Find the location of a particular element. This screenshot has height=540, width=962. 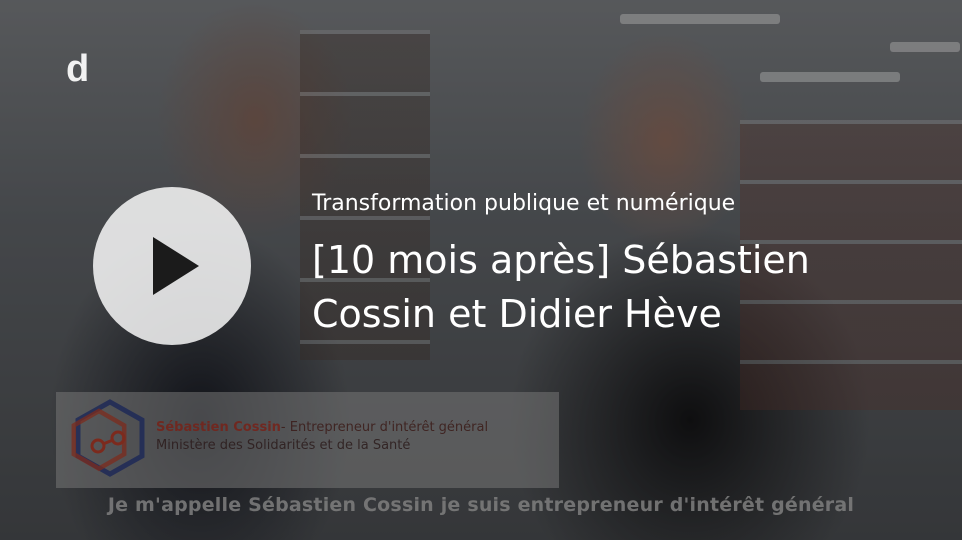

brand-logo: d is located at coordinates (77, 69).